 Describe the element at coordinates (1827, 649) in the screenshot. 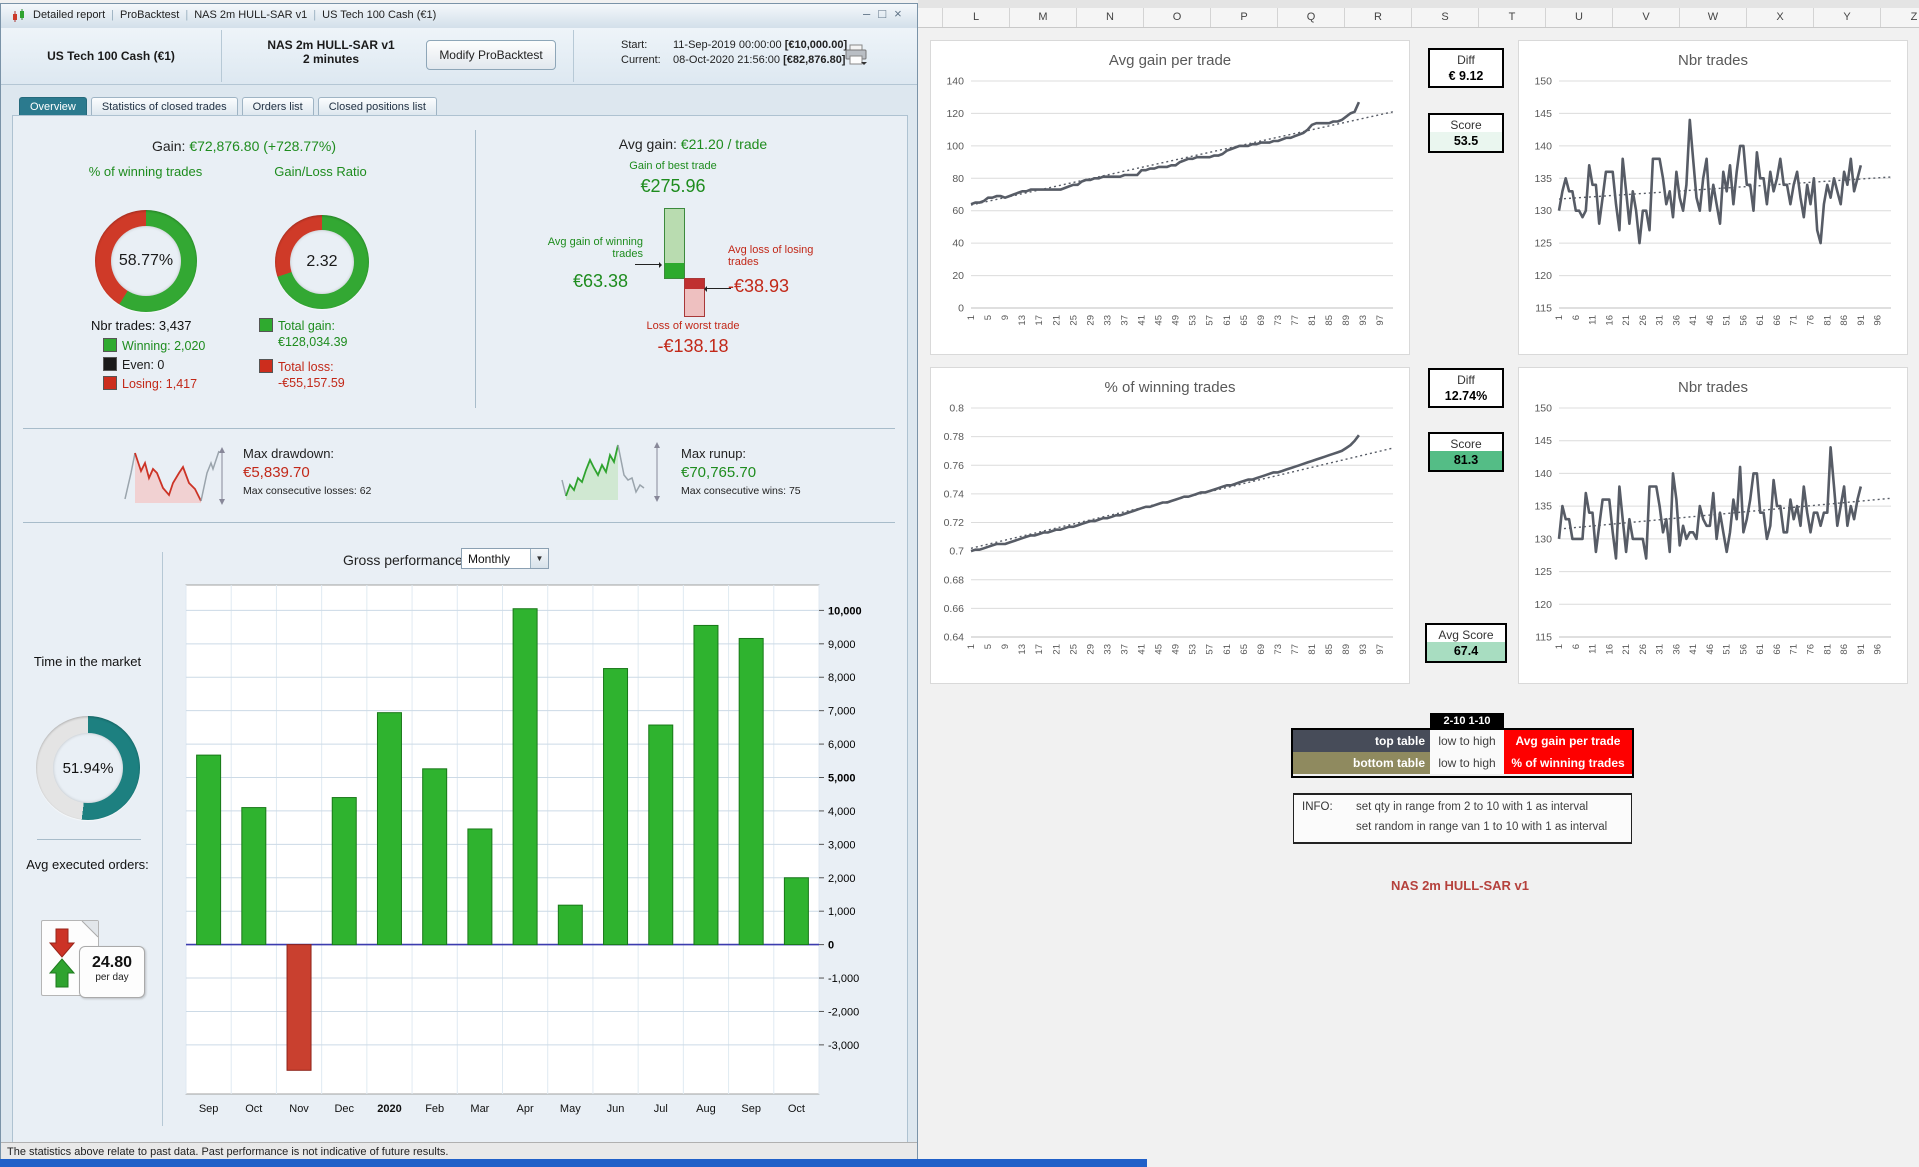

I see `svg-text: 81` at that location.